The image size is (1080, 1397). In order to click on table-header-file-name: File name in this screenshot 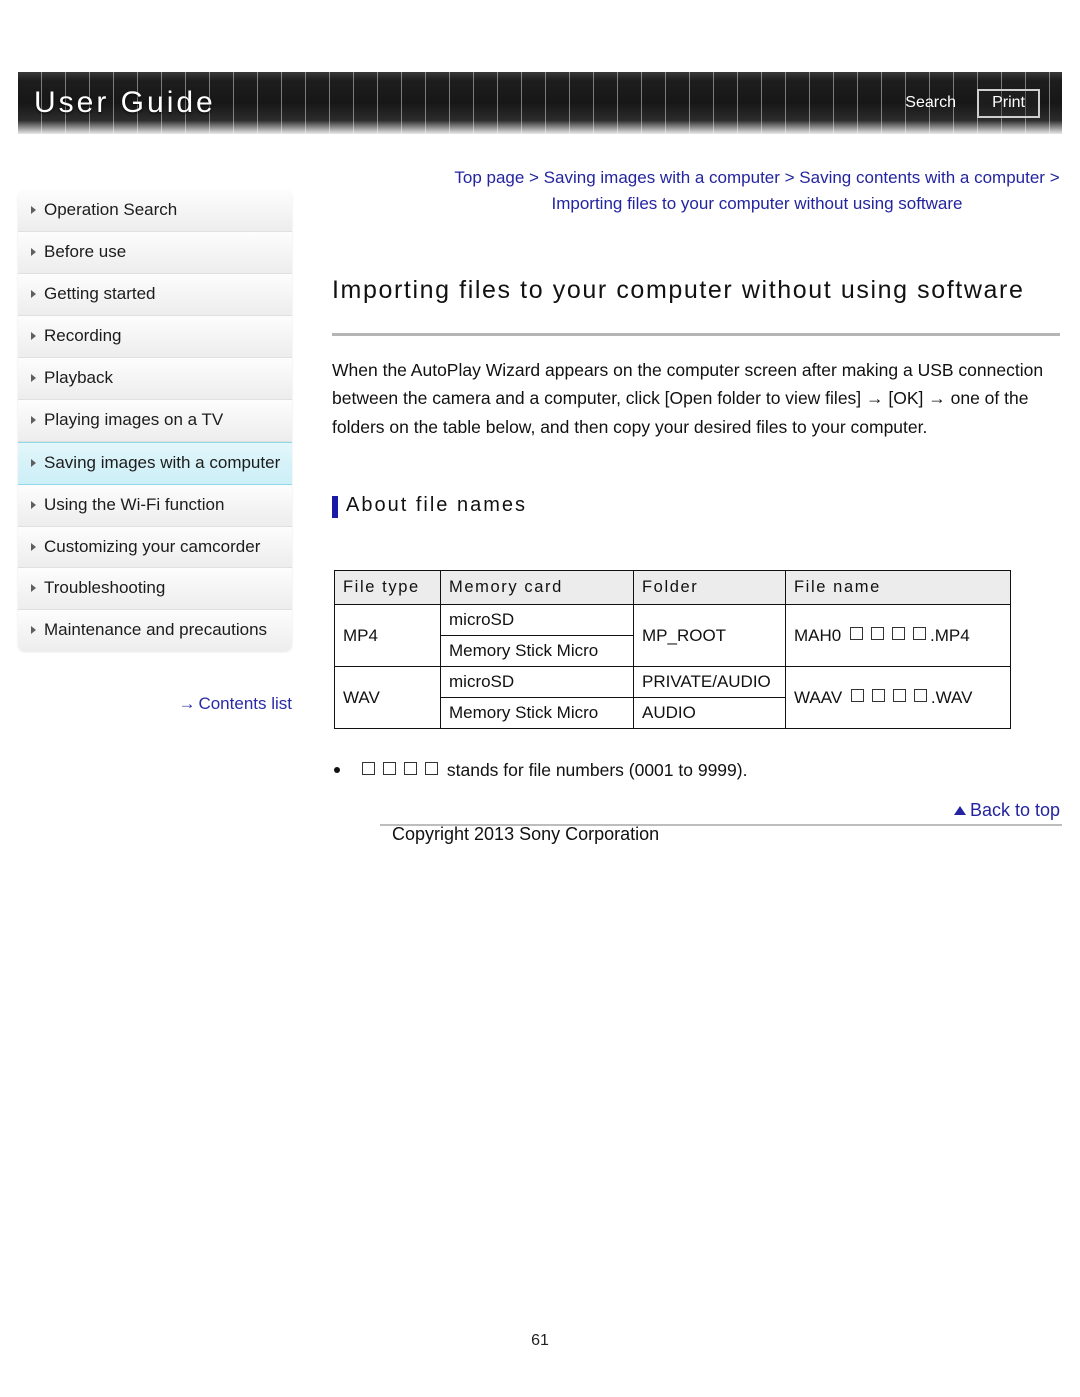, I will do `click(898, 587)`.